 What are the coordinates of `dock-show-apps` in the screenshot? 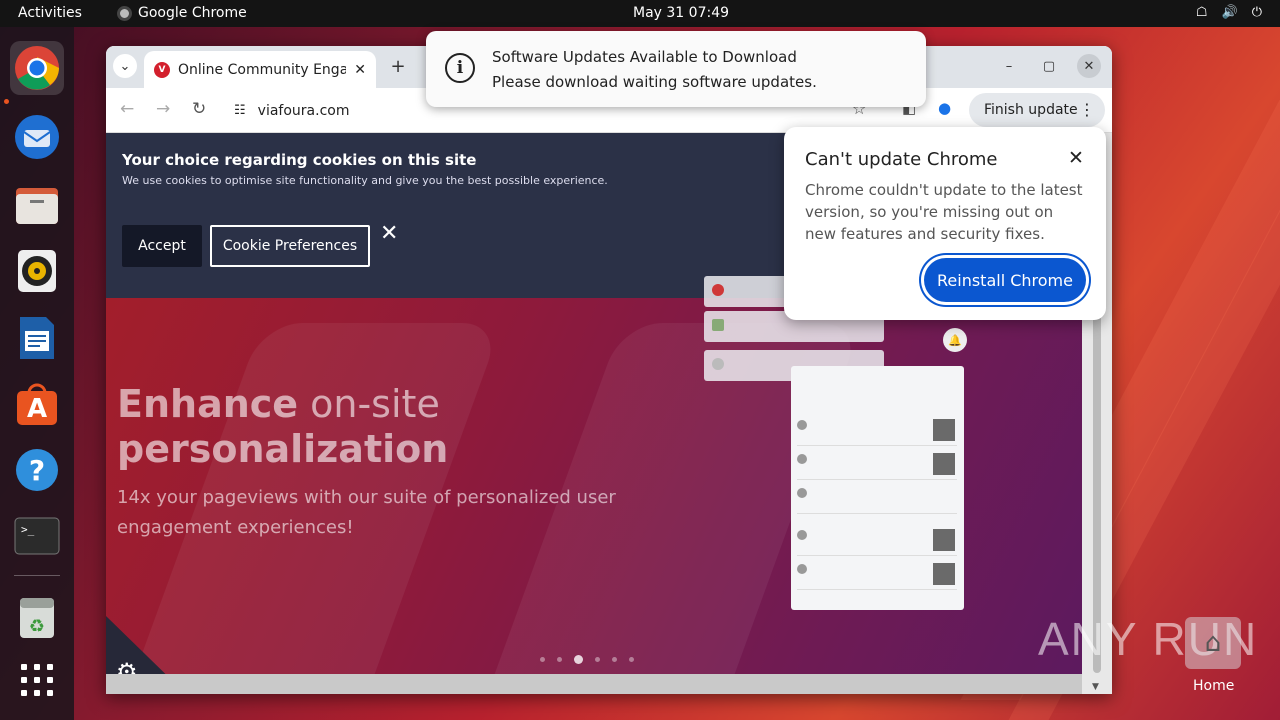 It's located at (37, 680).